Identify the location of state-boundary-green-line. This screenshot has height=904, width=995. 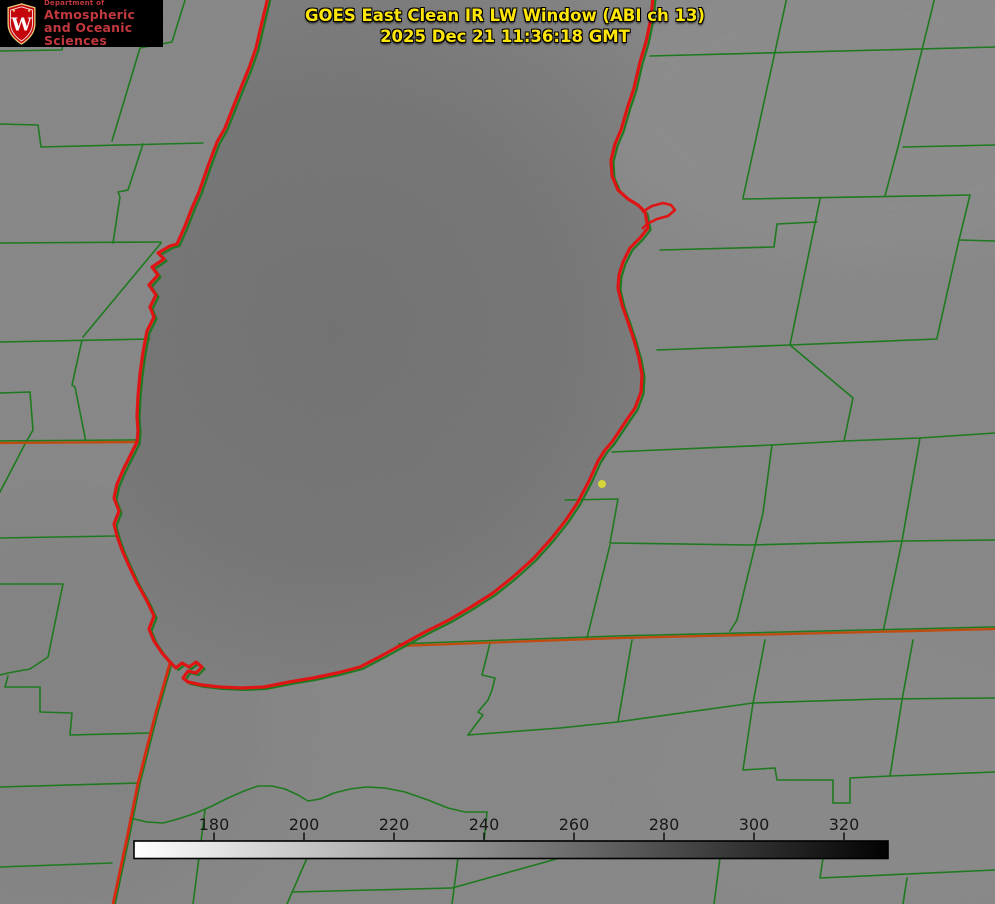
(69, 440).